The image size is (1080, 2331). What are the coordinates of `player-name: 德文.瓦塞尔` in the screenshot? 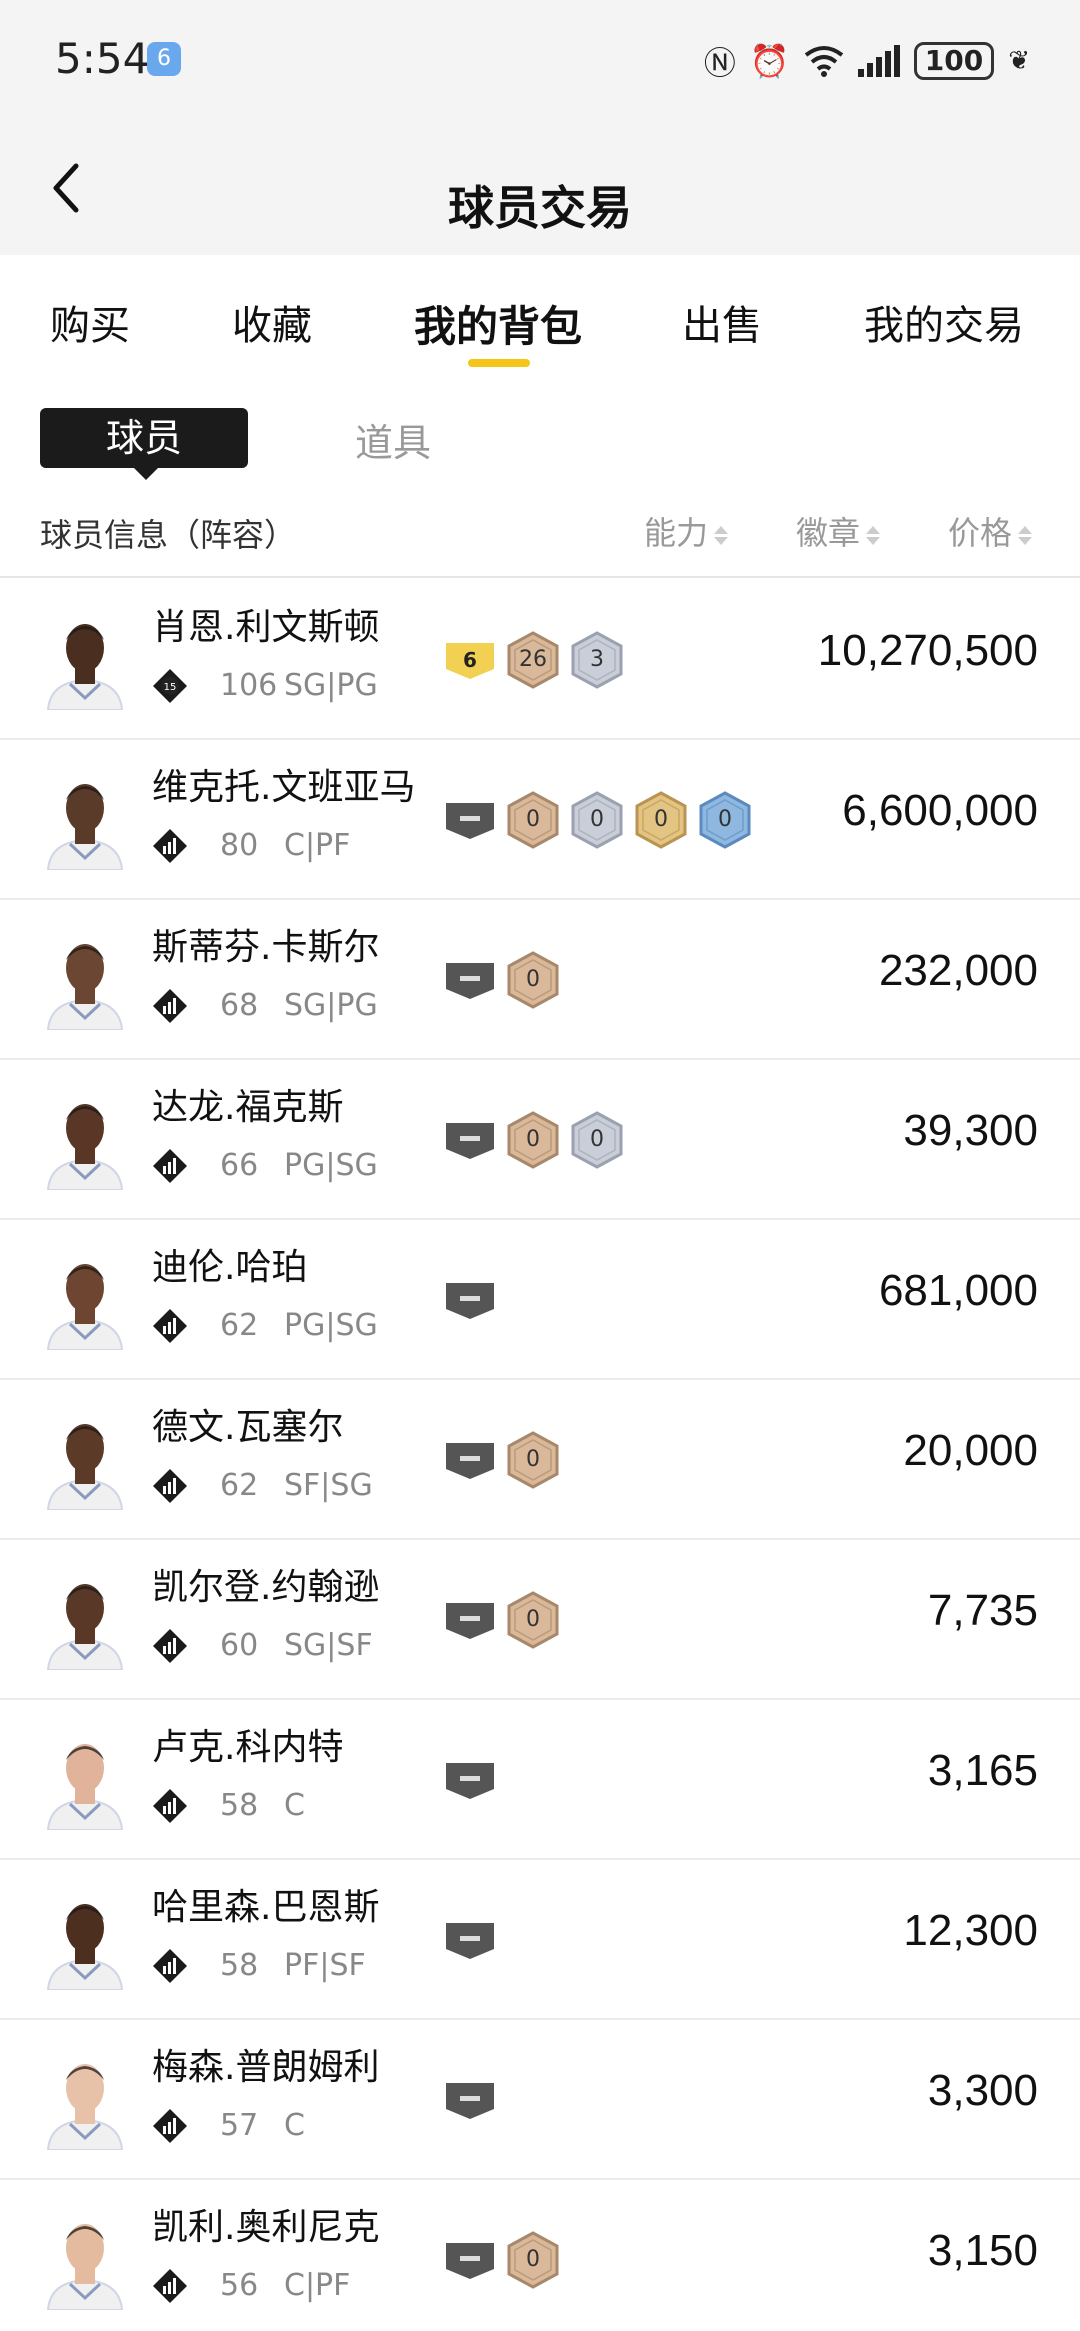 It's located at (248, 1427).